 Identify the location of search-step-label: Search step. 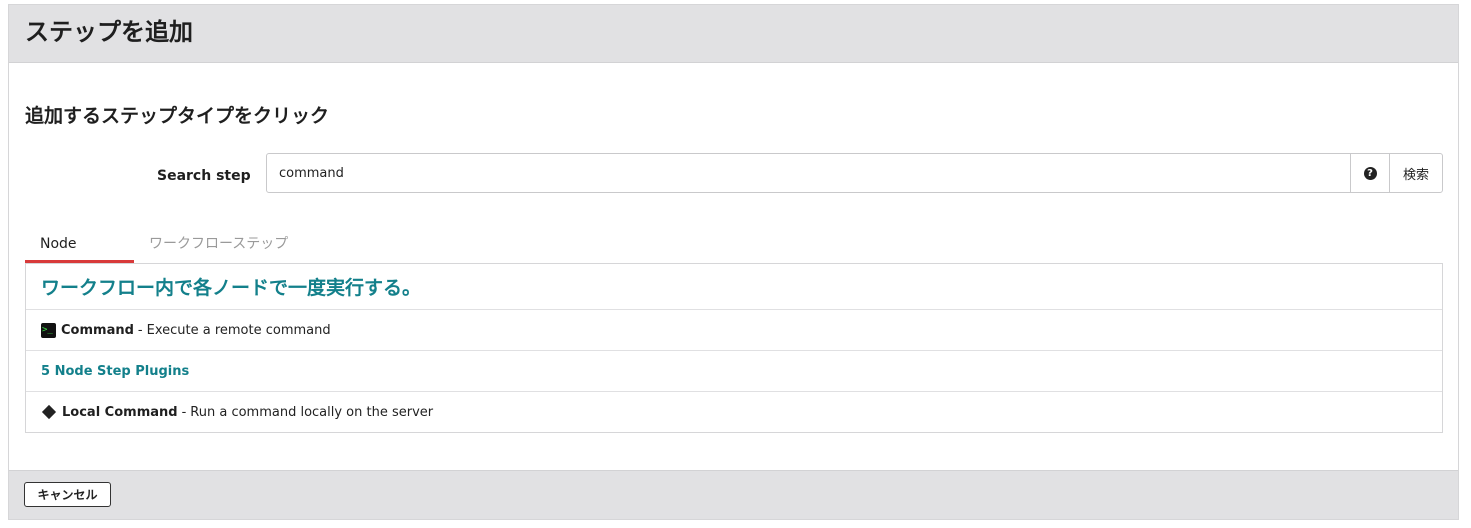
(204, 176).